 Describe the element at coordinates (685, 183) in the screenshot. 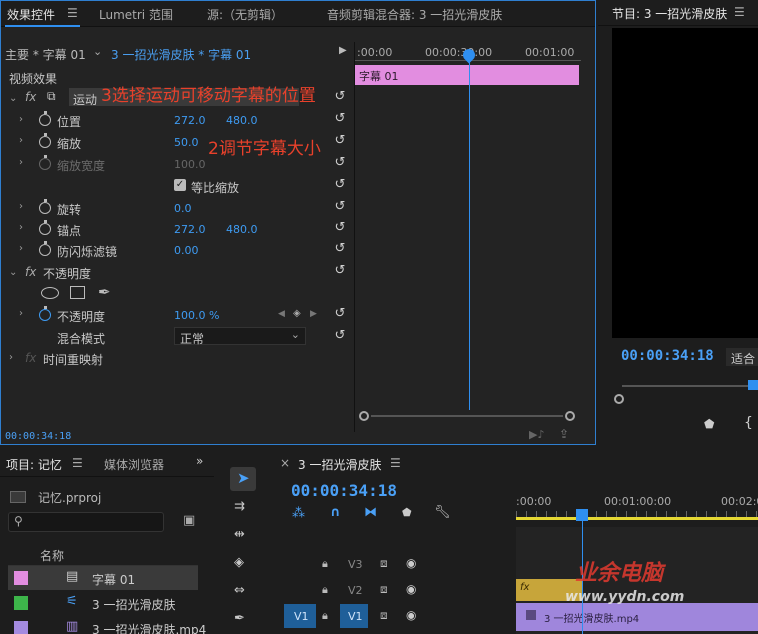

I see `program-viewer` at that location.